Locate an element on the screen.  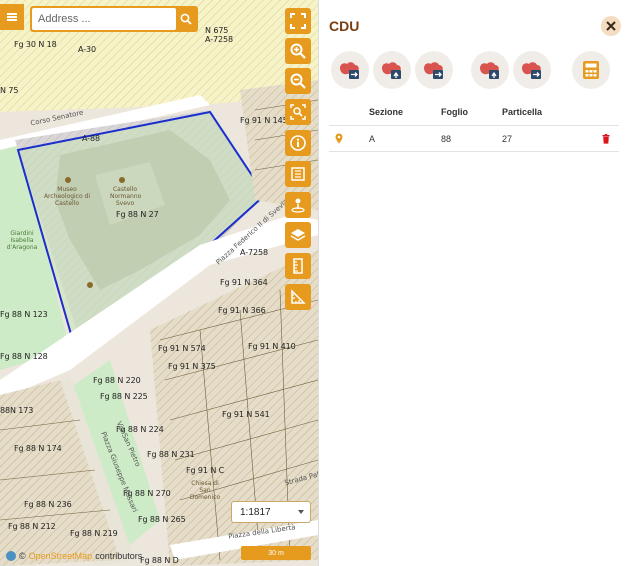
measure-area-icon is located at coordinates (298, 296).